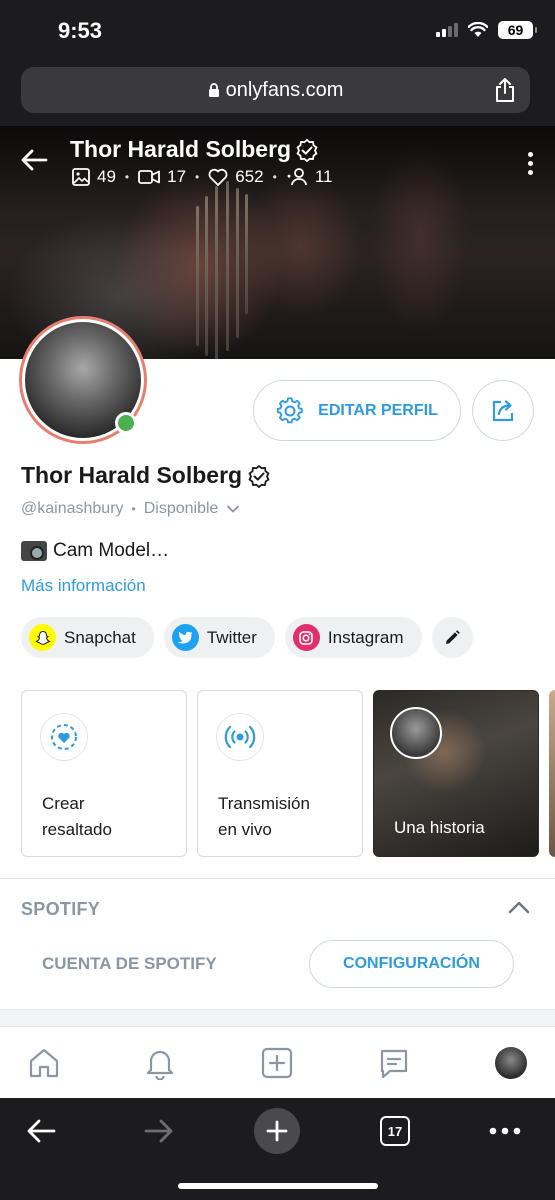  Describe the element at coordinates (64, 737) in the screenshot. I see `heart-loader-icon` at that location.